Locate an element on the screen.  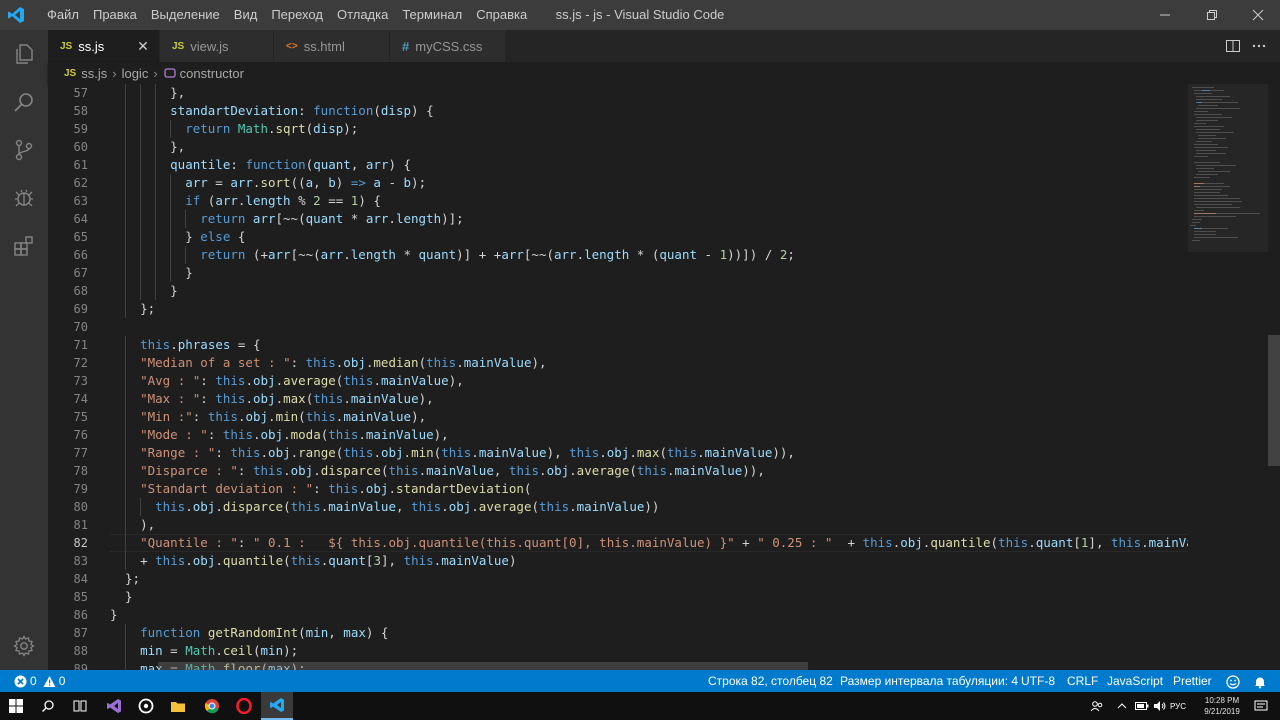
code-token: }, is located at coordinates (178, 92).